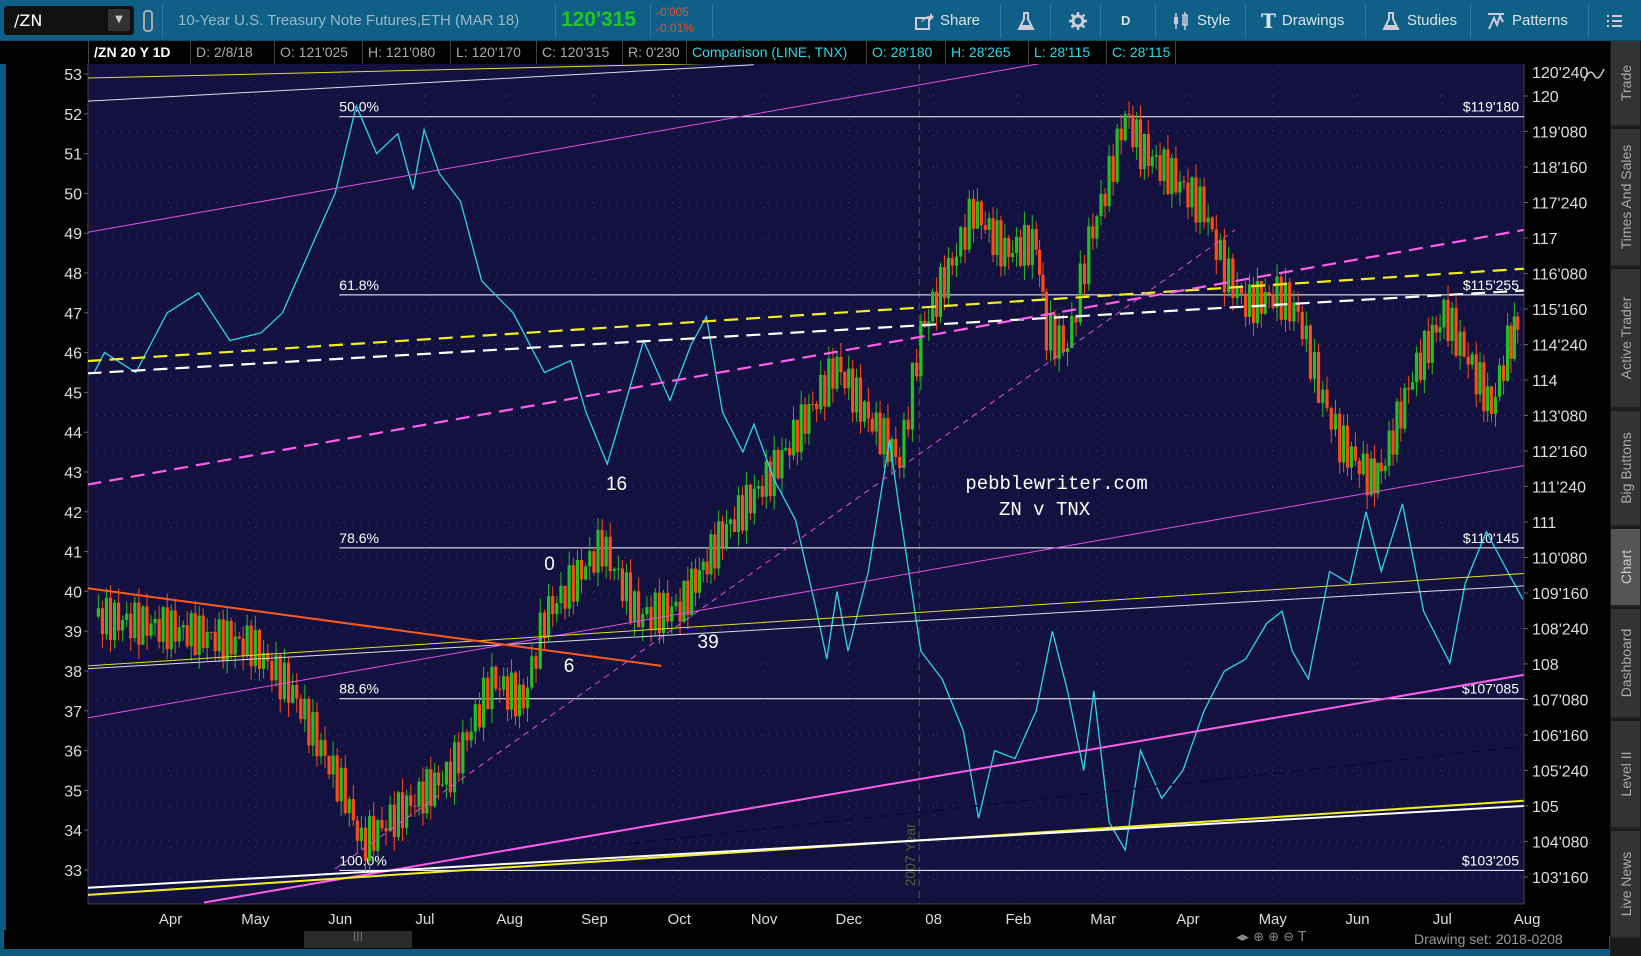  What do you see at coordinates (1244, 937) in the screenshot?
I see `pan-icon: ◂▸` at bounding box center [1244, 937].